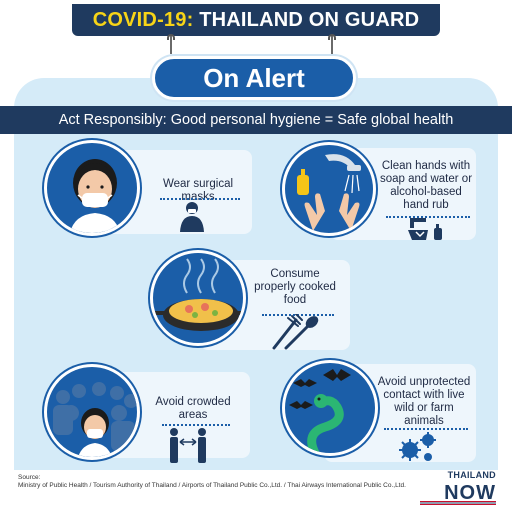  Describe the element at coordinates (29, 477) in the screenshot. I see `source-title: Source:` at that location.